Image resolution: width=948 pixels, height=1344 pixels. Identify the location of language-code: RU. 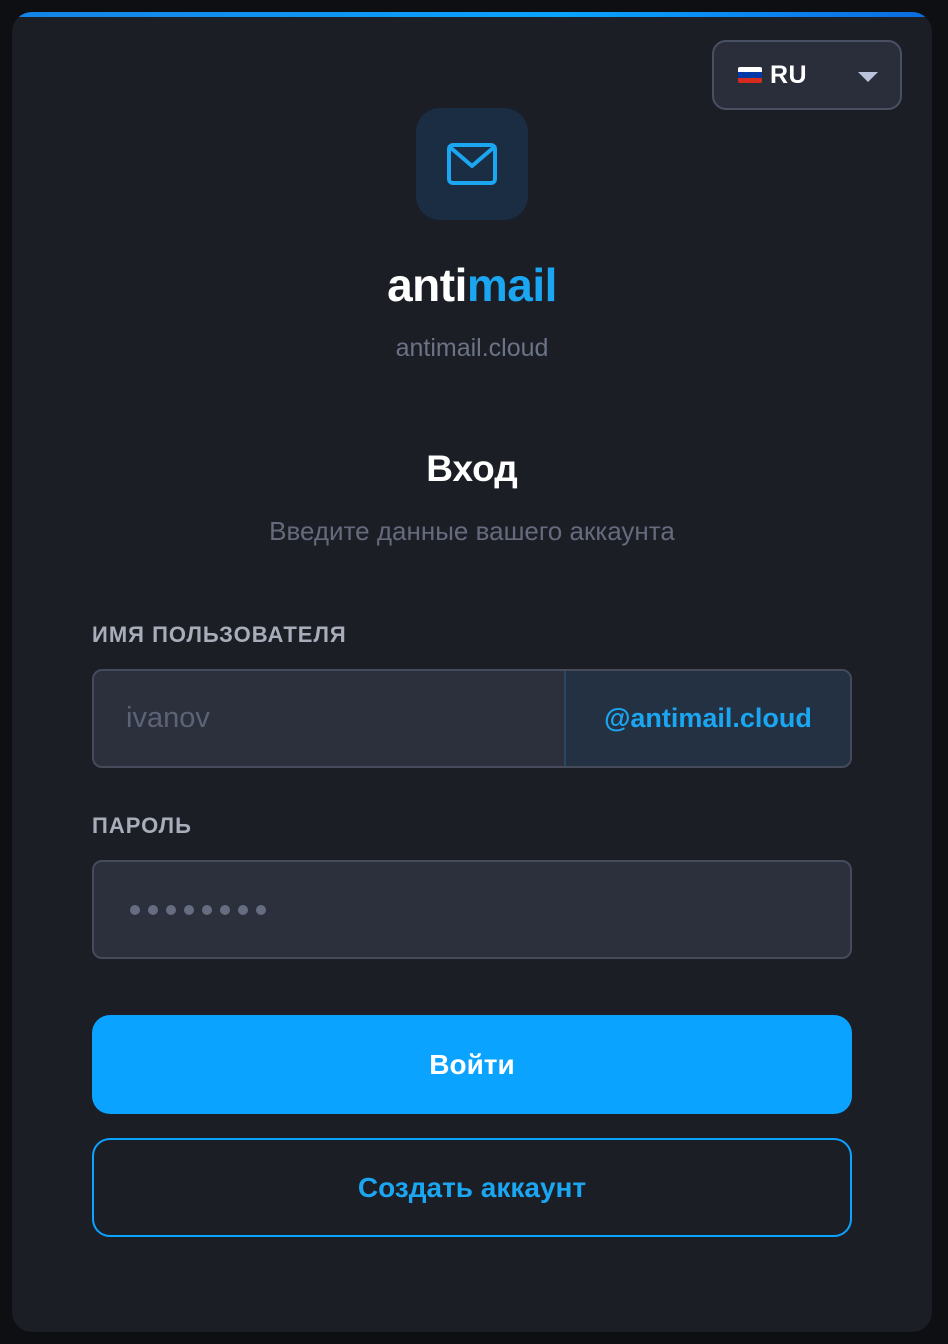
(789, 74).